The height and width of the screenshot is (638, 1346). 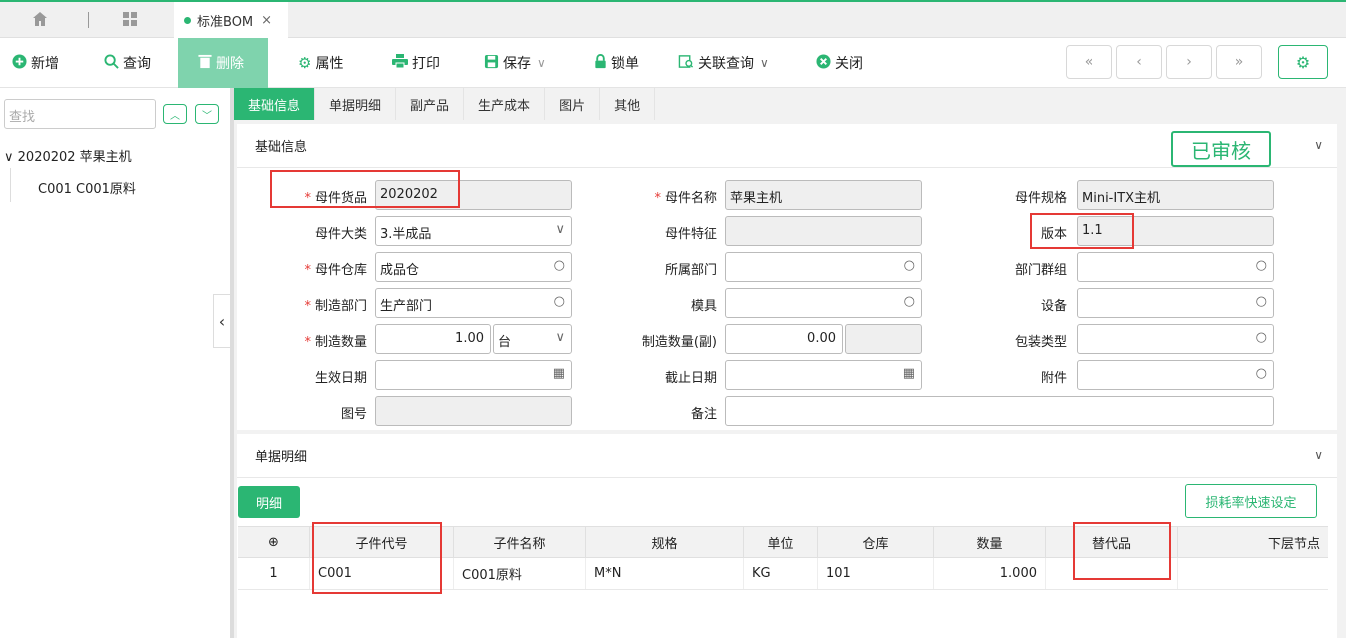 What do you see at coordinates (1053, 306) in the screenshot?
I see `equipment-label: 设备` at bounding box center [1053, 306].